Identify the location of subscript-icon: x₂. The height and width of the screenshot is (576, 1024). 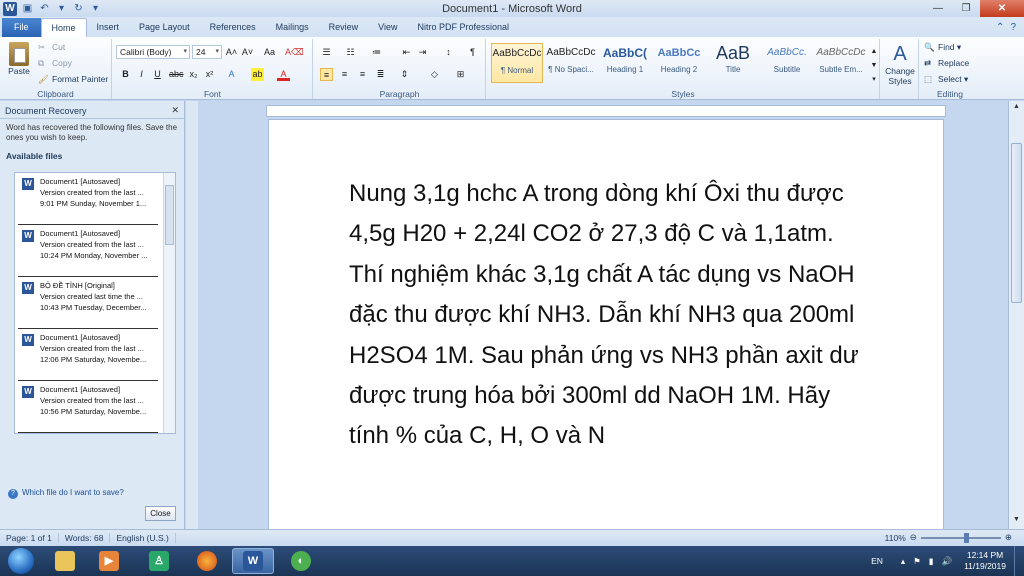
(193, 74).